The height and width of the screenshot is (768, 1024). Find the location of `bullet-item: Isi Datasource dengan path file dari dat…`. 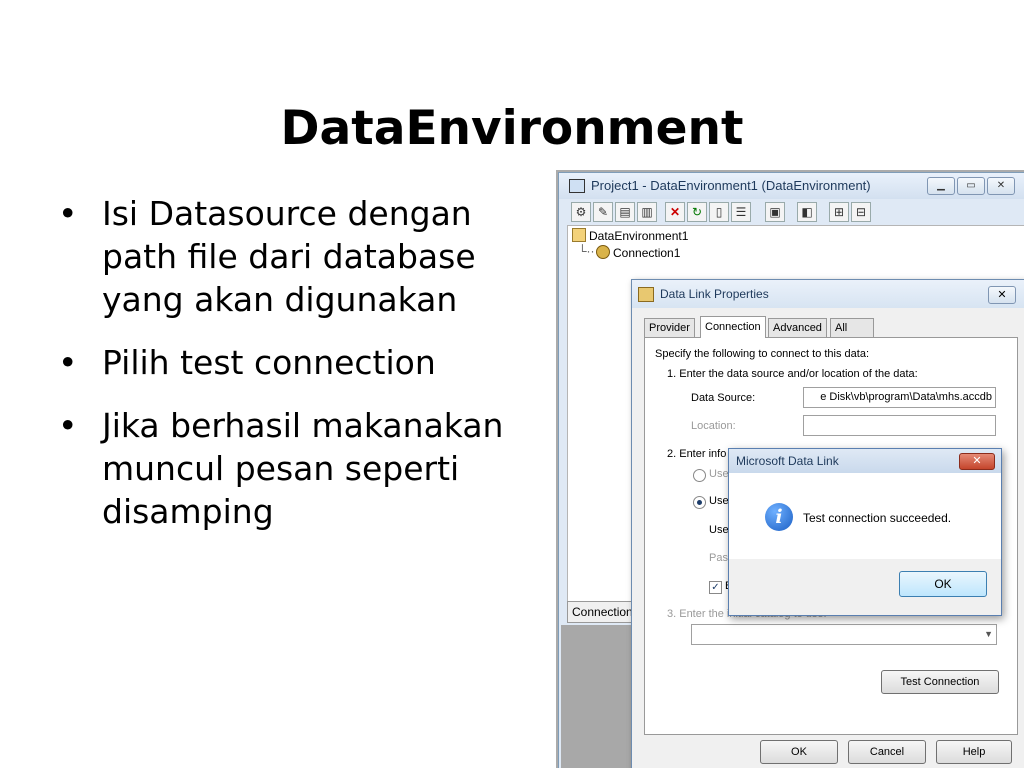

bullet-item: Isi Datasource dengan path file dari dat… is located at coordinates (293, 256).